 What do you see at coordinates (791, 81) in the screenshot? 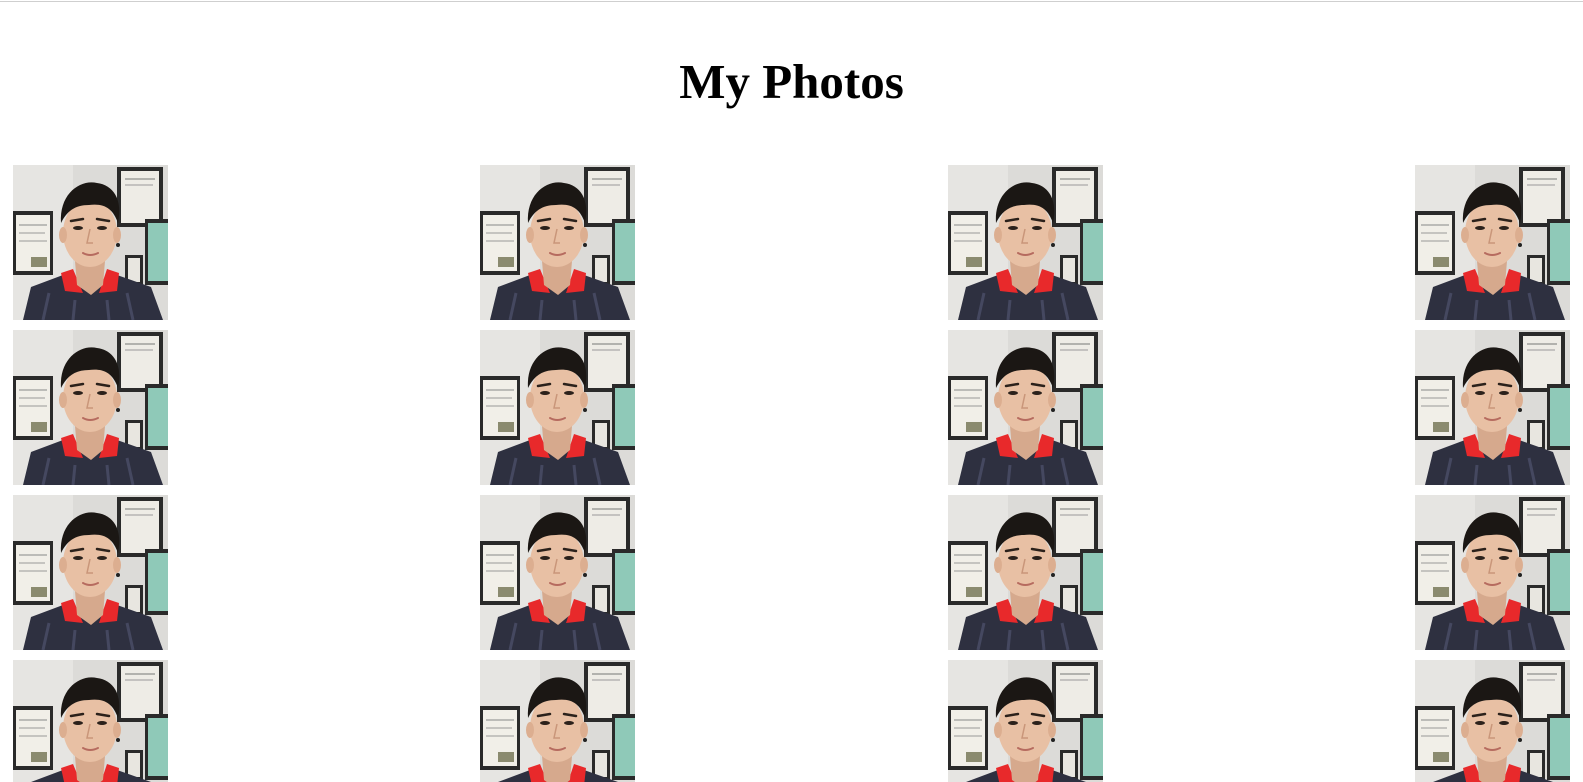
I see `page-title: My Photos` at bounding box center [791, 81].